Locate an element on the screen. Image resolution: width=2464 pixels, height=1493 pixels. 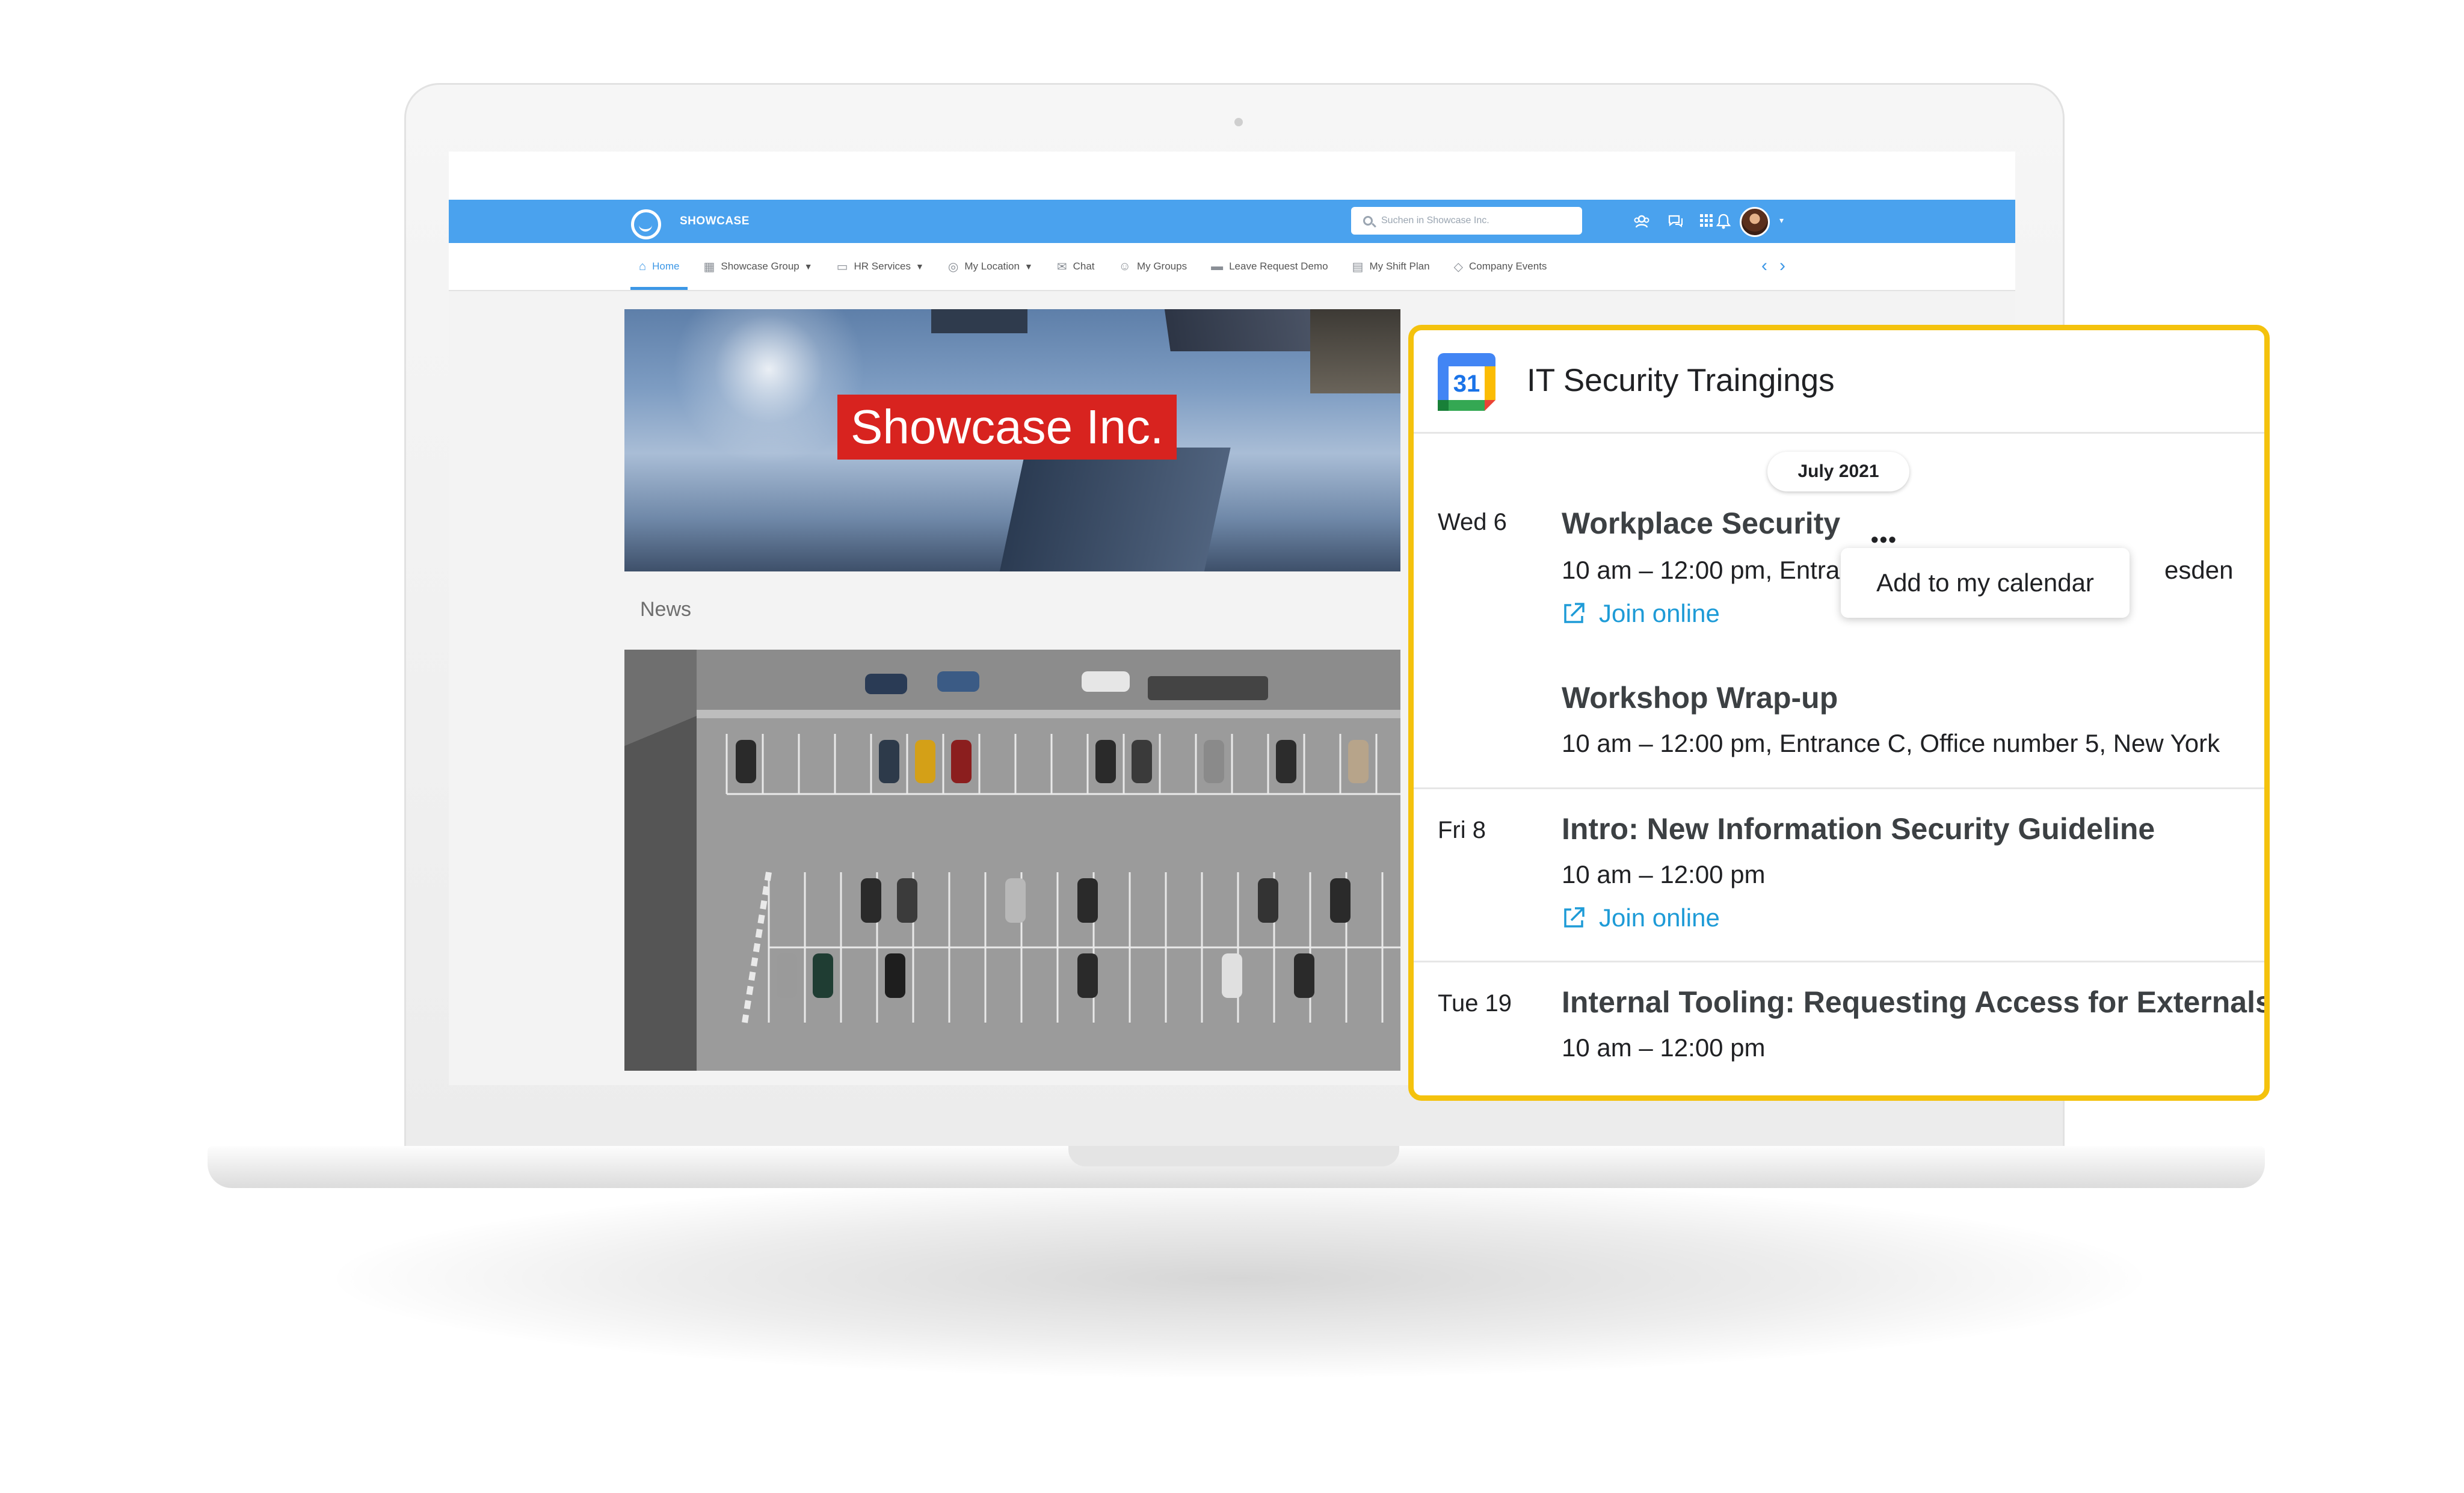
home-icon: ⌂ is located at coordinates (643, 266).